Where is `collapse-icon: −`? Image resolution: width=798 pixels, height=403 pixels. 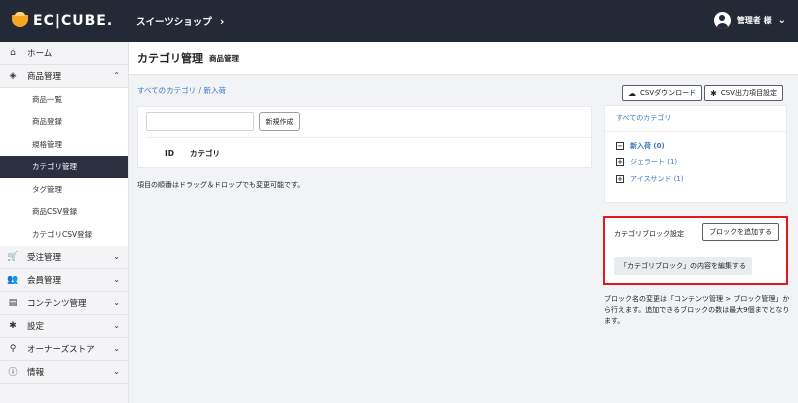 collapse-icon: − is located at coordinates (620, 146).